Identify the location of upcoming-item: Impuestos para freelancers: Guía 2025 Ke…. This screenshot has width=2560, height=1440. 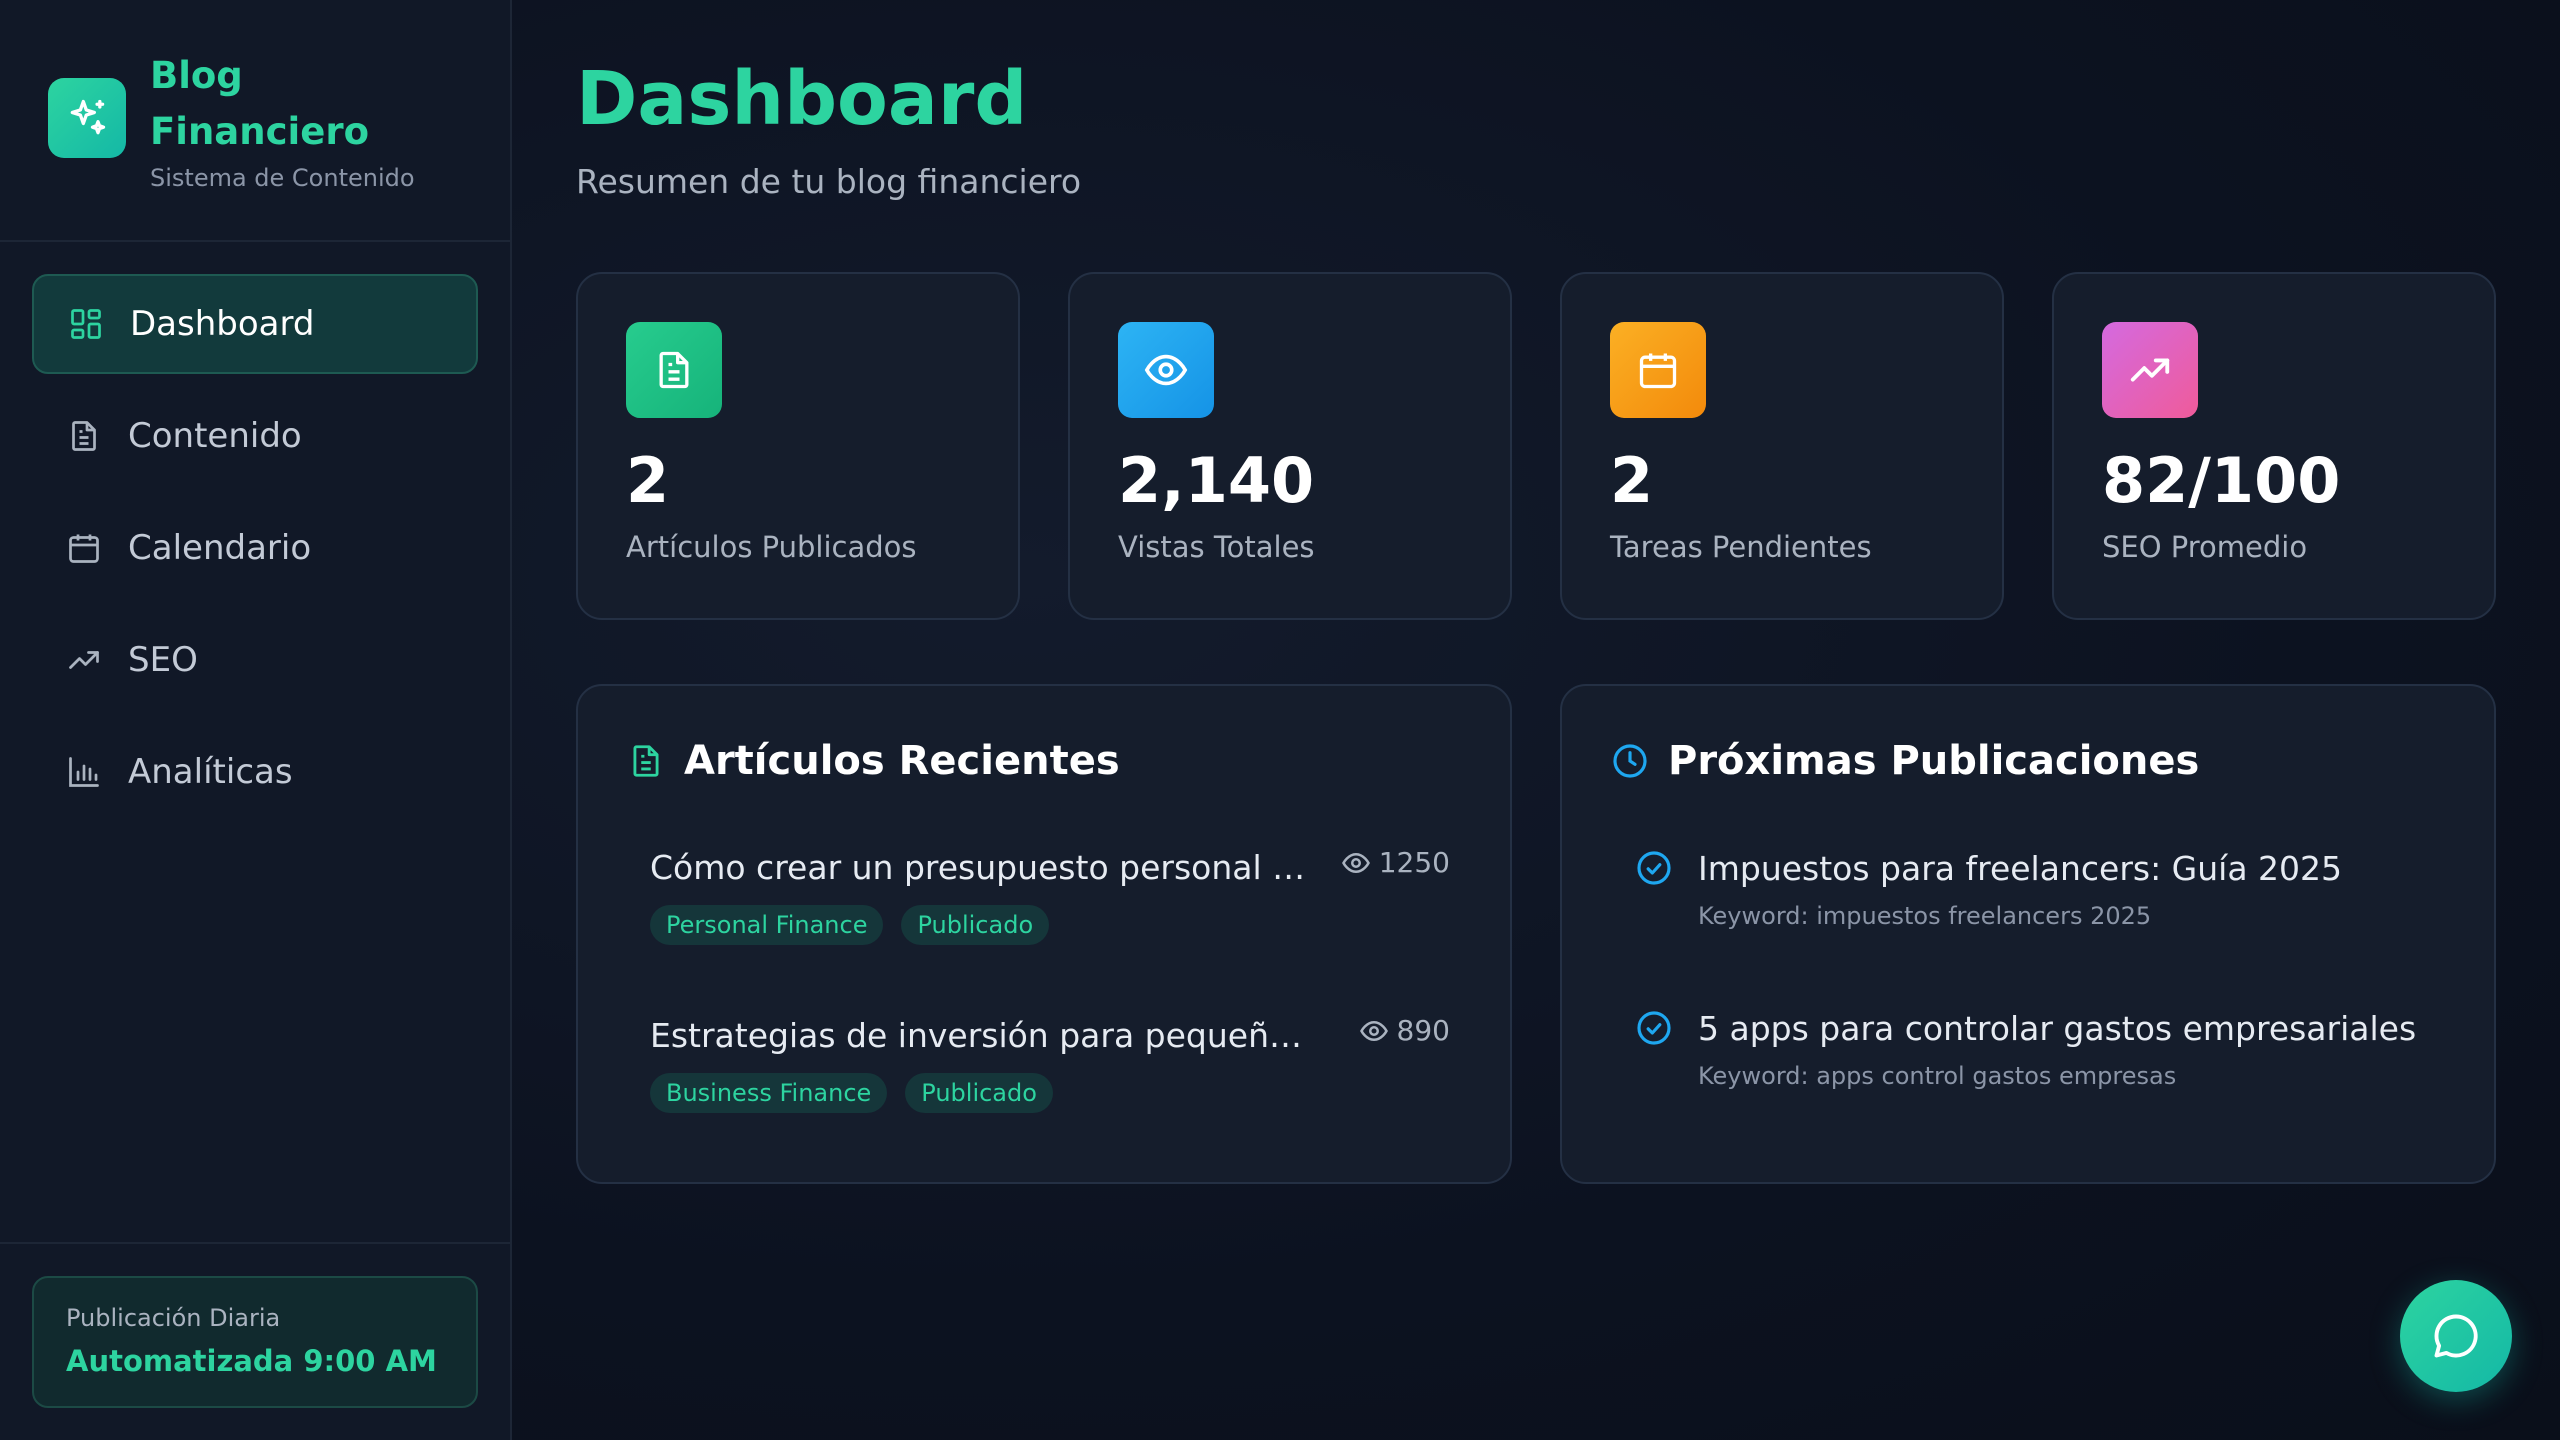
(2044, 889).